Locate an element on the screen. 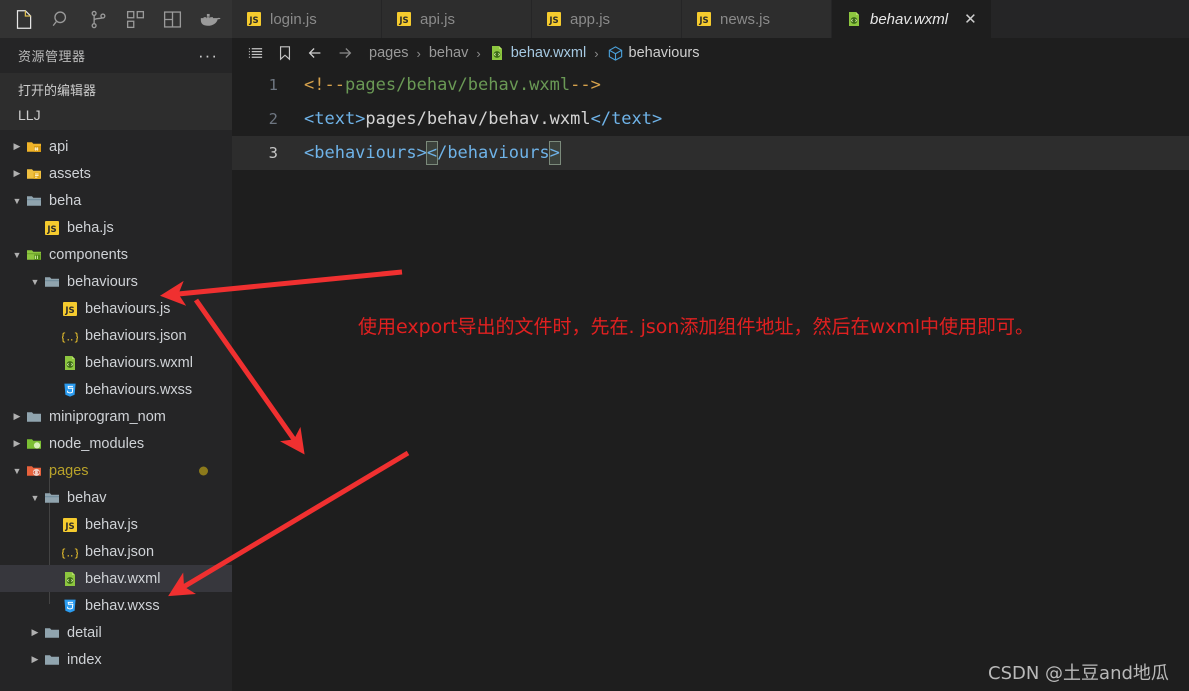 This screenshot has height=691, width=1189. code-line: 2 <text>pages/behav/behav.wxml</text> is located at coordinates (710, 119).